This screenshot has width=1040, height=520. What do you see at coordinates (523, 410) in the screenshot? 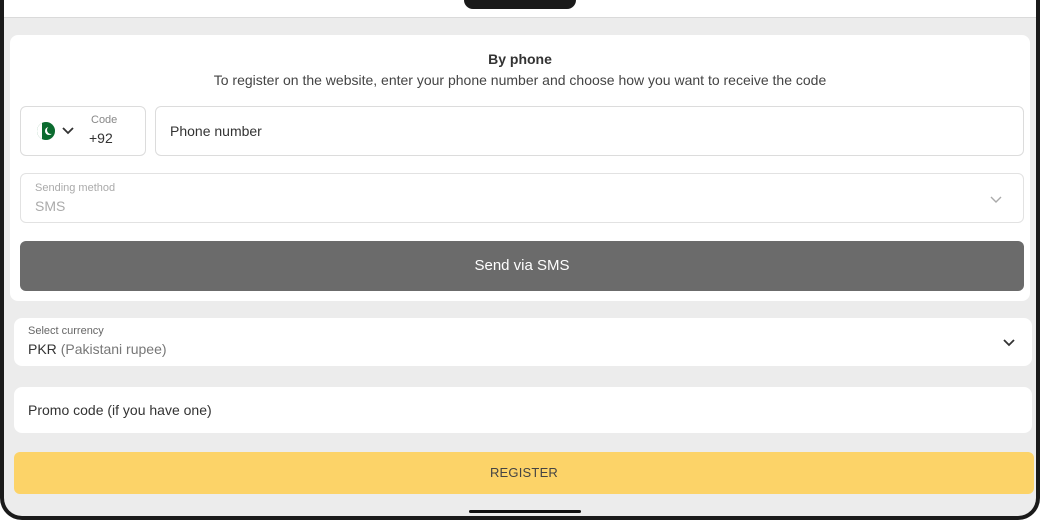
I see `promo-code-input` at bounding box center [523, 410].